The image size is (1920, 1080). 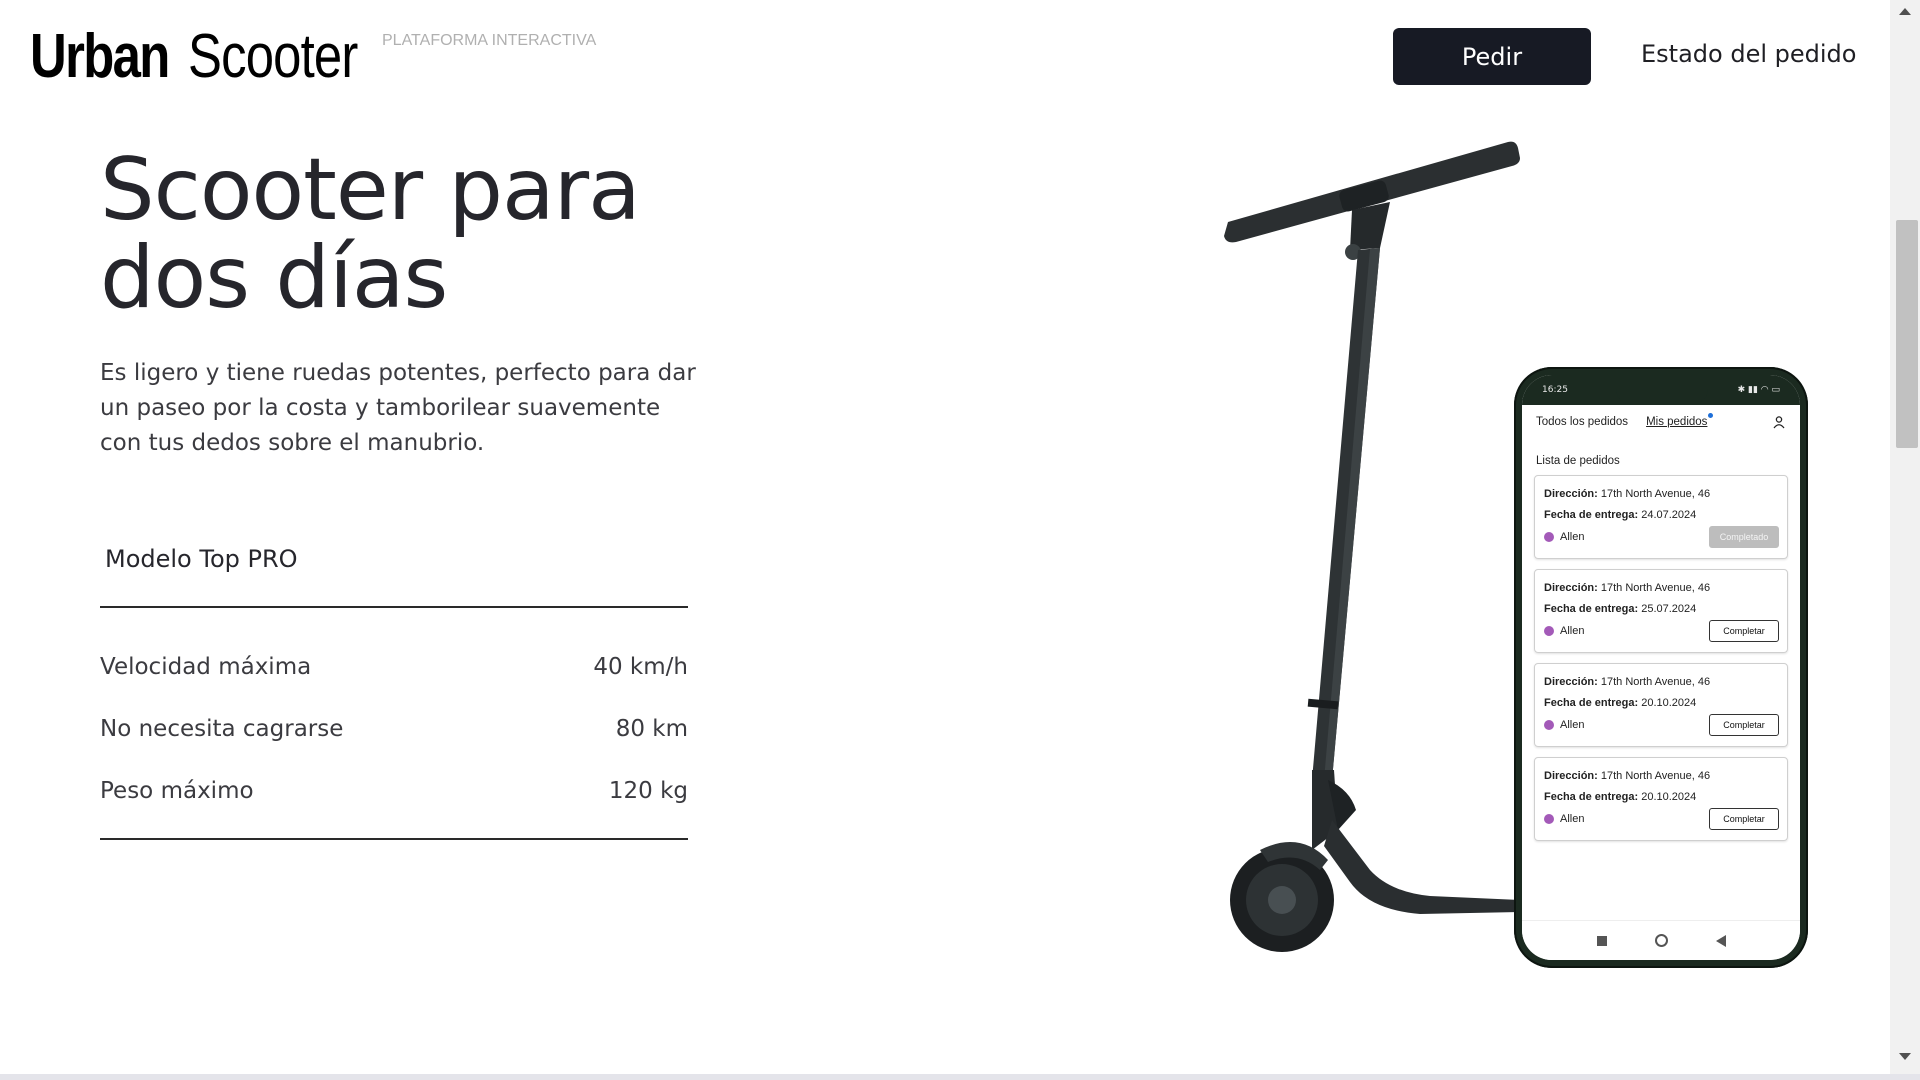 What do you see at coordinates (1582, 422) in the screenshot?
I see `tab-all-orders: Todos los pedidos` at bounding box center [1582, 422].